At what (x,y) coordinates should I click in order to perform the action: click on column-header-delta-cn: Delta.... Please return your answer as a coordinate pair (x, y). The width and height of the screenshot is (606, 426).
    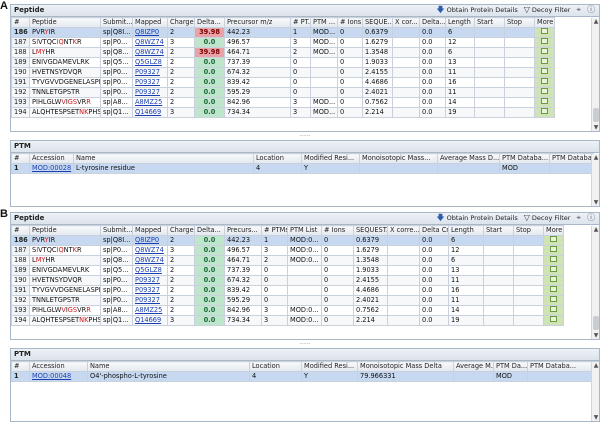
    Looking at the image, I should click on (432, 22).